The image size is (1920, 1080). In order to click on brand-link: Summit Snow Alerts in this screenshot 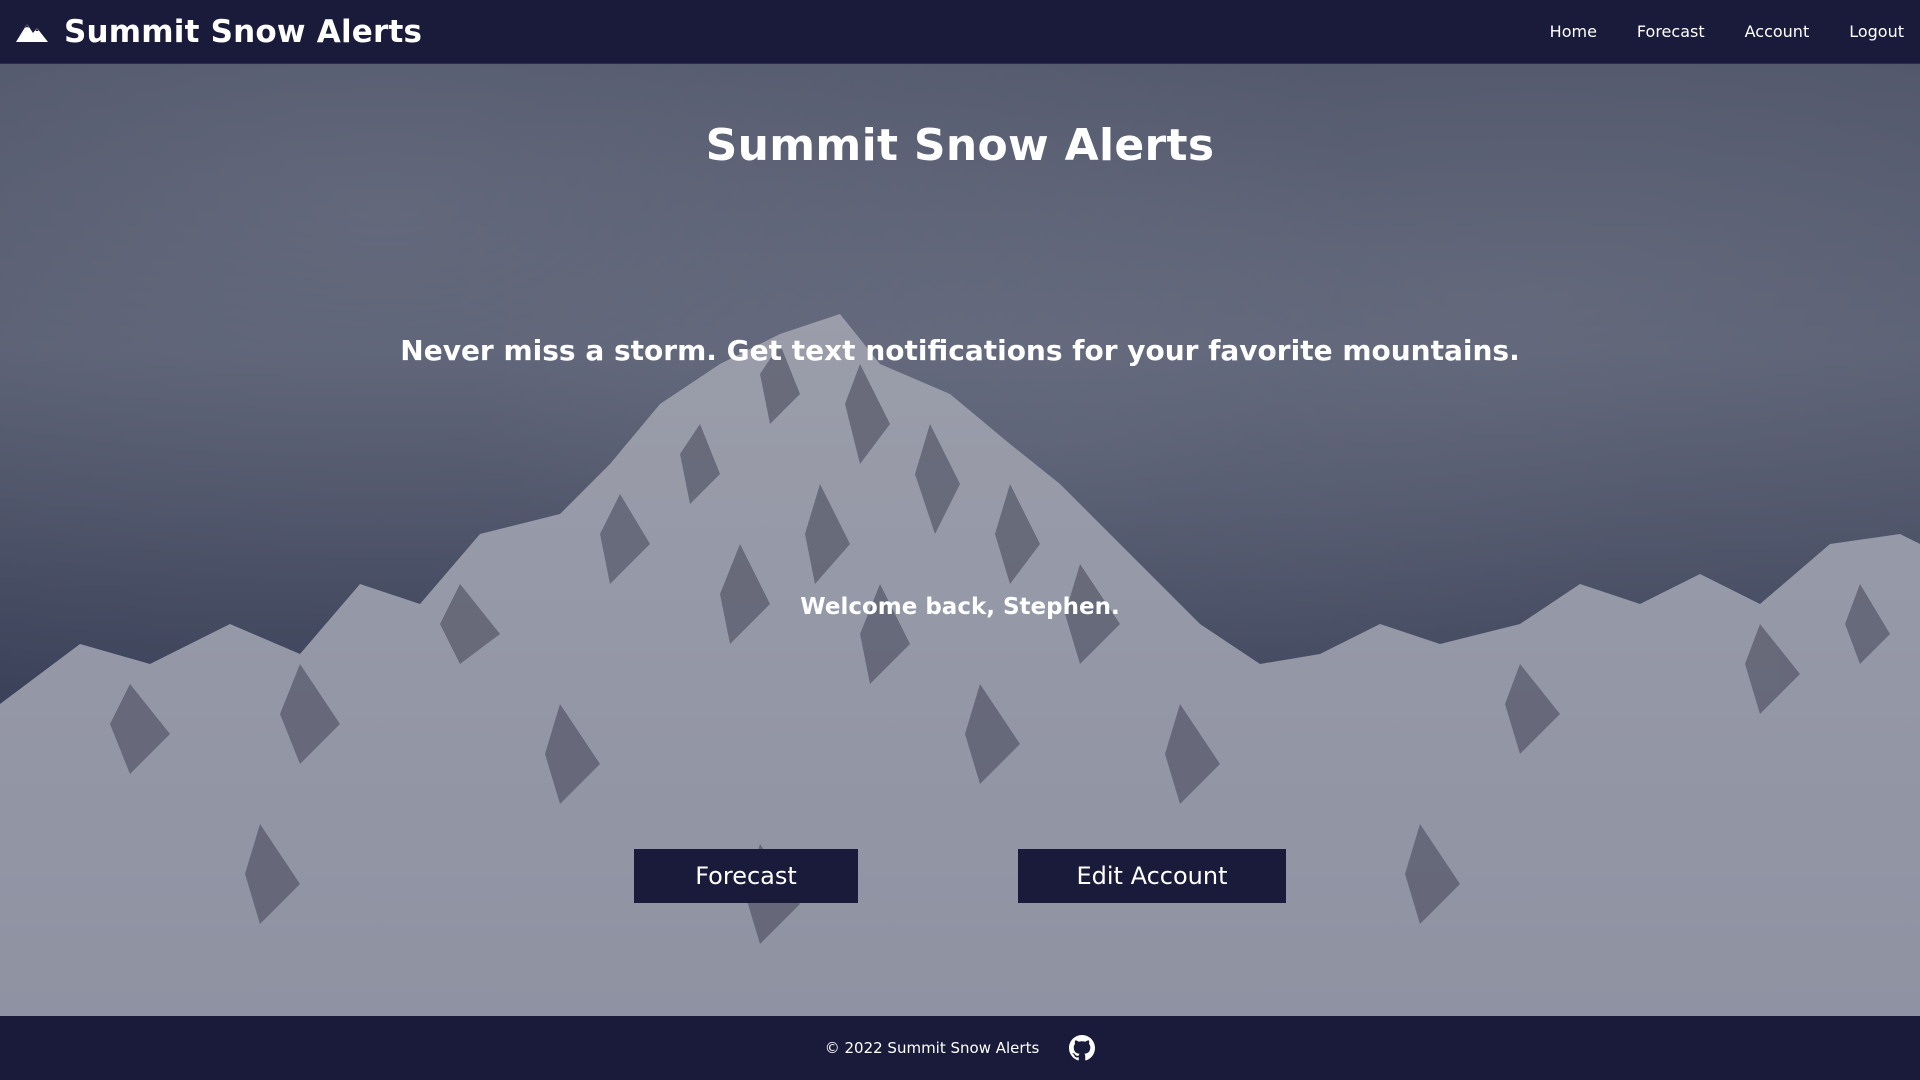, I will do `click(219, 32)`.